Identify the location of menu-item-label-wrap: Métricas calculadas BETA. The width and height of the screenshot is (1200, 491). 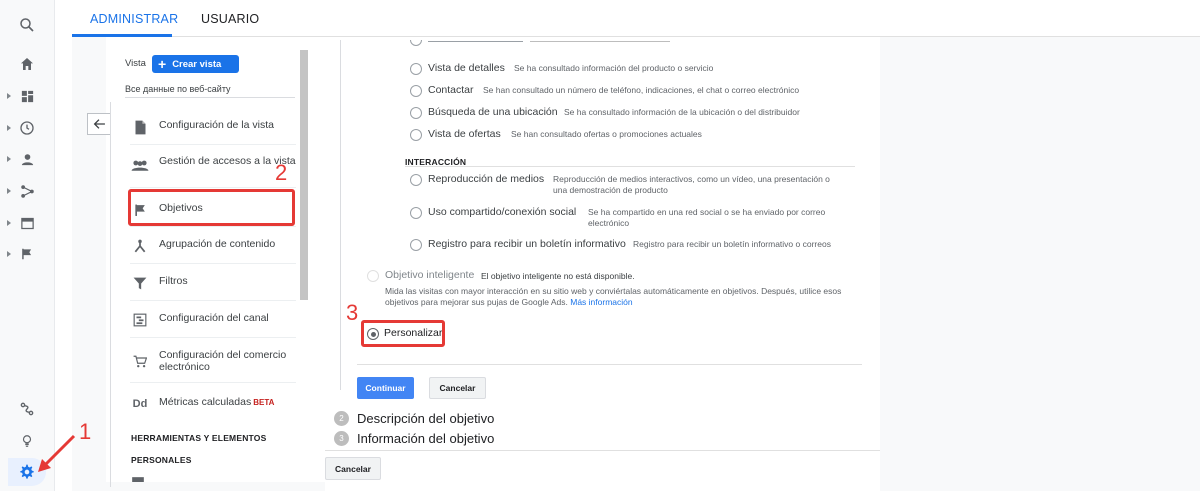
(229, 402).